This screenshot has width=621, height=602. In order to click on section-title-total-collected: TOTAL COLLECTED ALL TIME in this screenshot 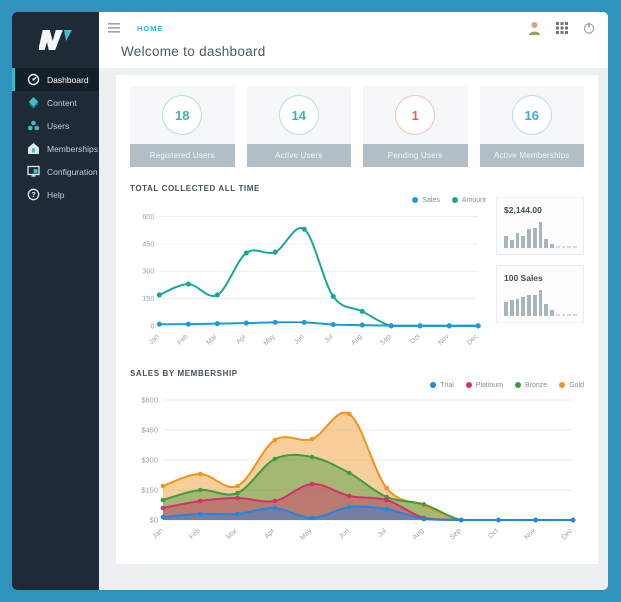, I will do `click(195, 188)`.